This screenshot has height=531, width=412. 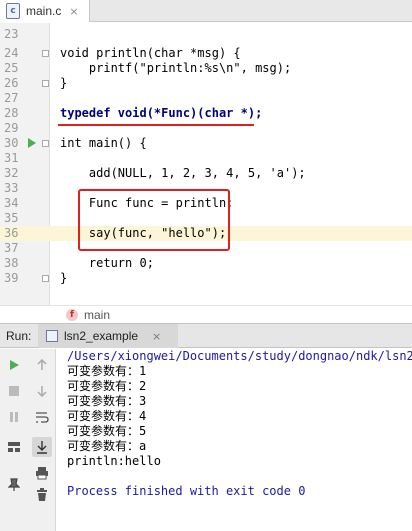 I want to click on tab-filename: main.c, so click(x=44, y=11).